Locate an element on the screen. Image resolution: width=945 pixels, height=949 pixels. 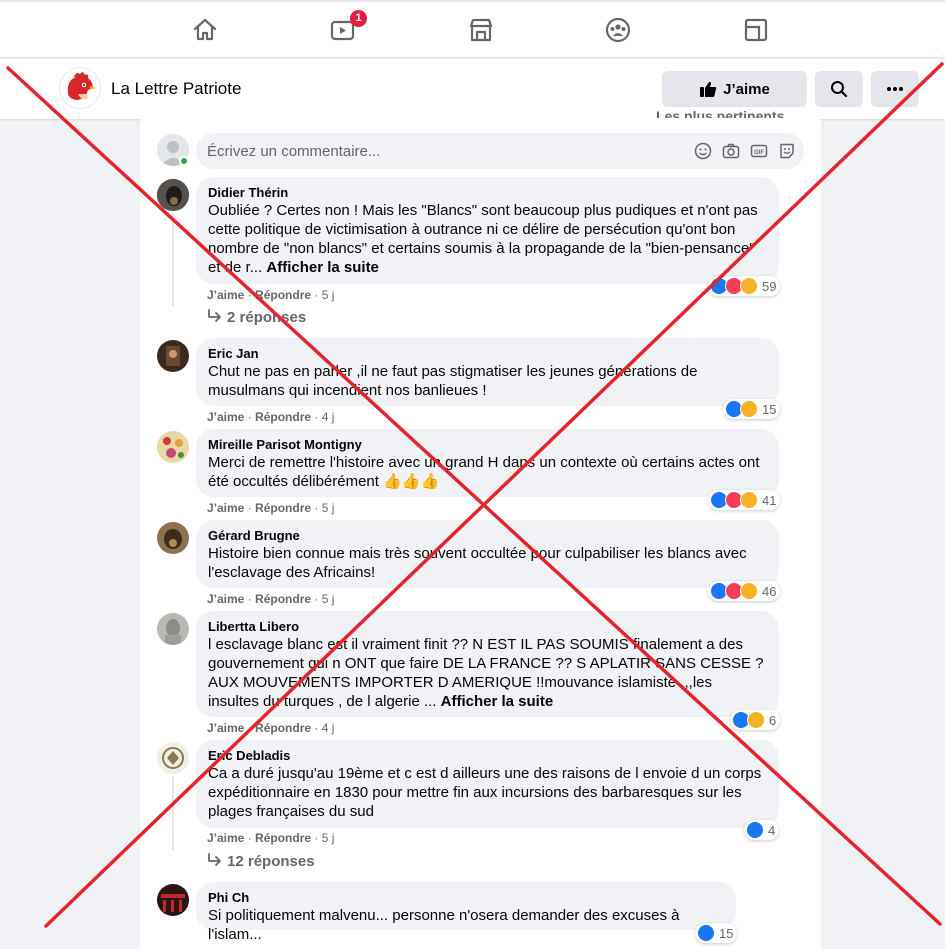
search-icon is located at coordinates (839, 89).